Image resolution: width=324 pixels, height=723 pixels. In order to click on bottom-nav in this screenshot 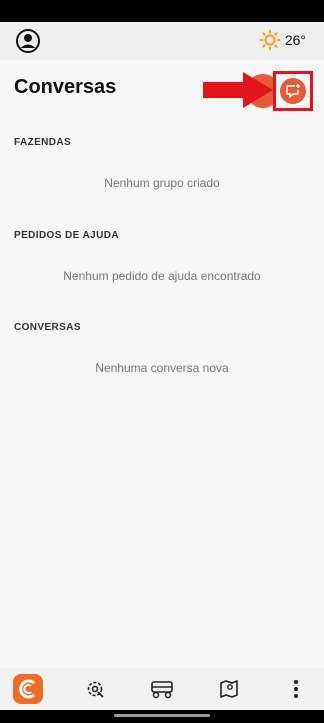, I will do `click(162, 689)`.